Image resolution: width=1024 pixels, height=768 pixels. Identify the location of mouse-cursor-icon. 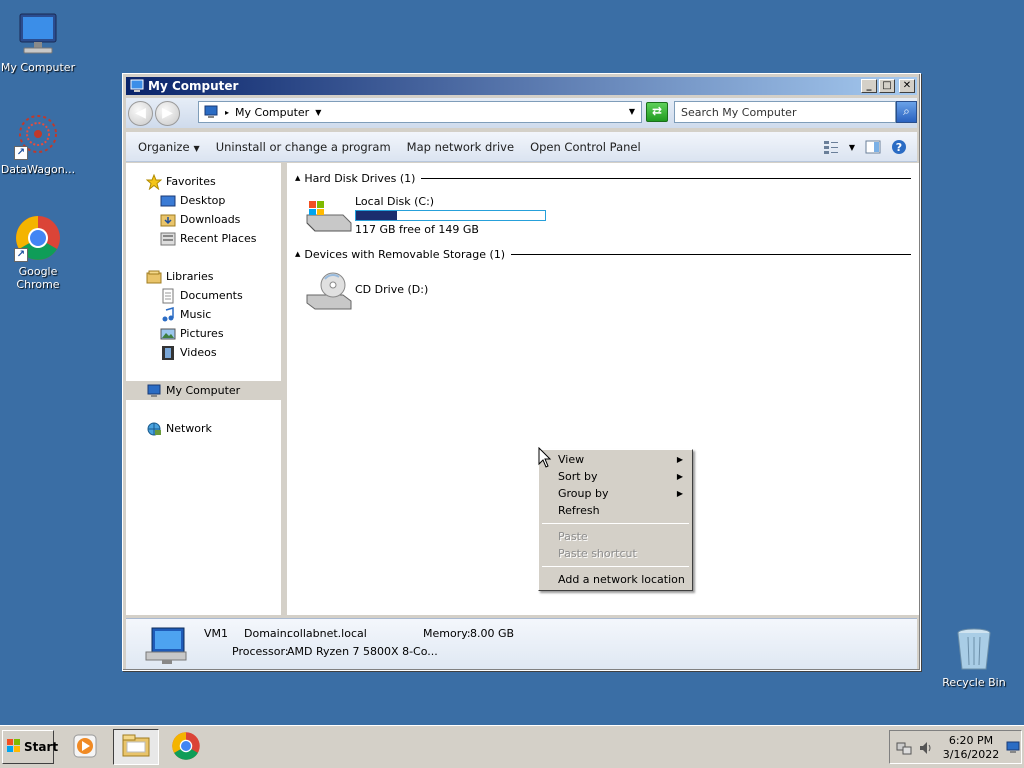
(545, 459).